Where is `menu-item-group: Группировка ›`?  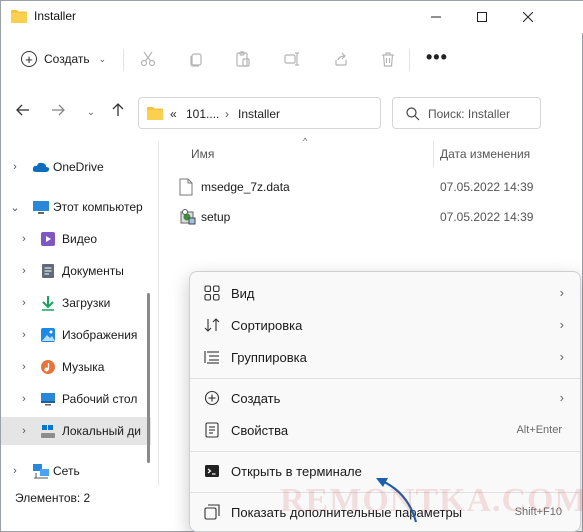
menu-item-group: Группировка › is located at coordinates (385, 357).